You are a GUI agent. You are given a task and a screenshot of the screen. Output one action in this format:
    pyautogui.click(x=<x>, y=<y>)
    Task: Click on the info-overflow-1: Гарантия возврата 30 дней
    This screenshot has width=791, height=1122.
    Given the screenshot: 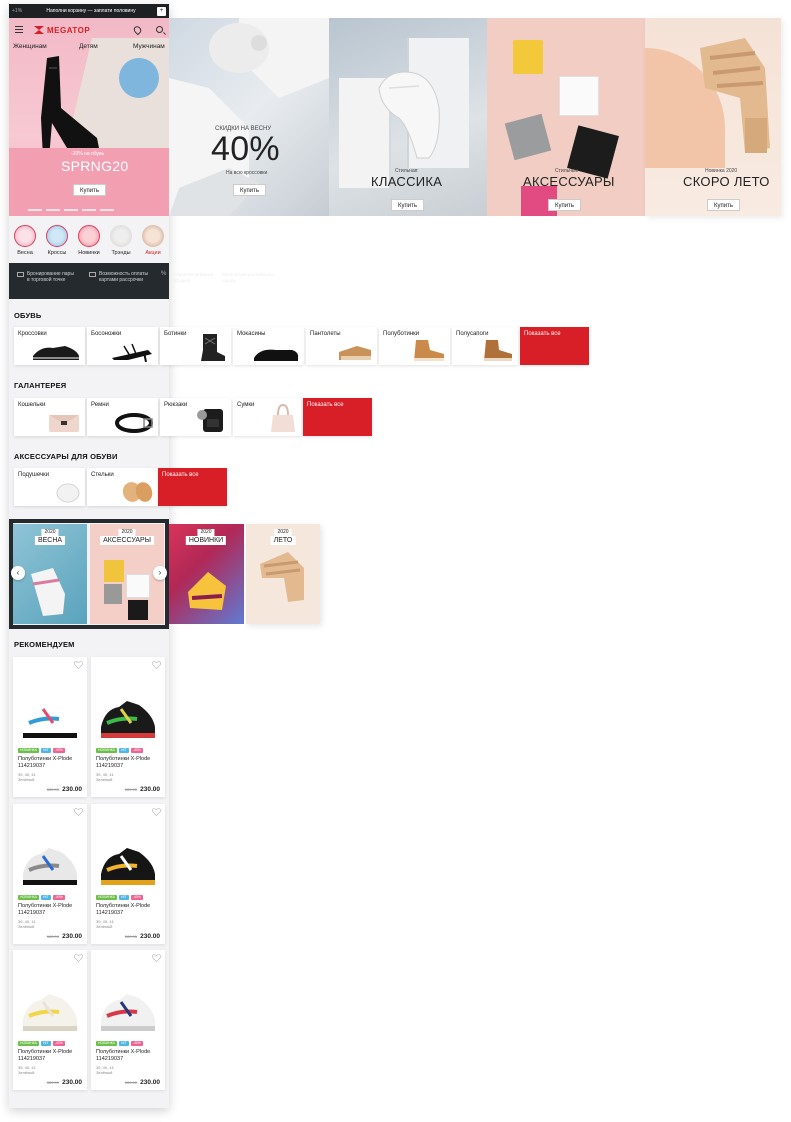 What is the action you would take?
    pyautogui.click(x=194, y=277)
    